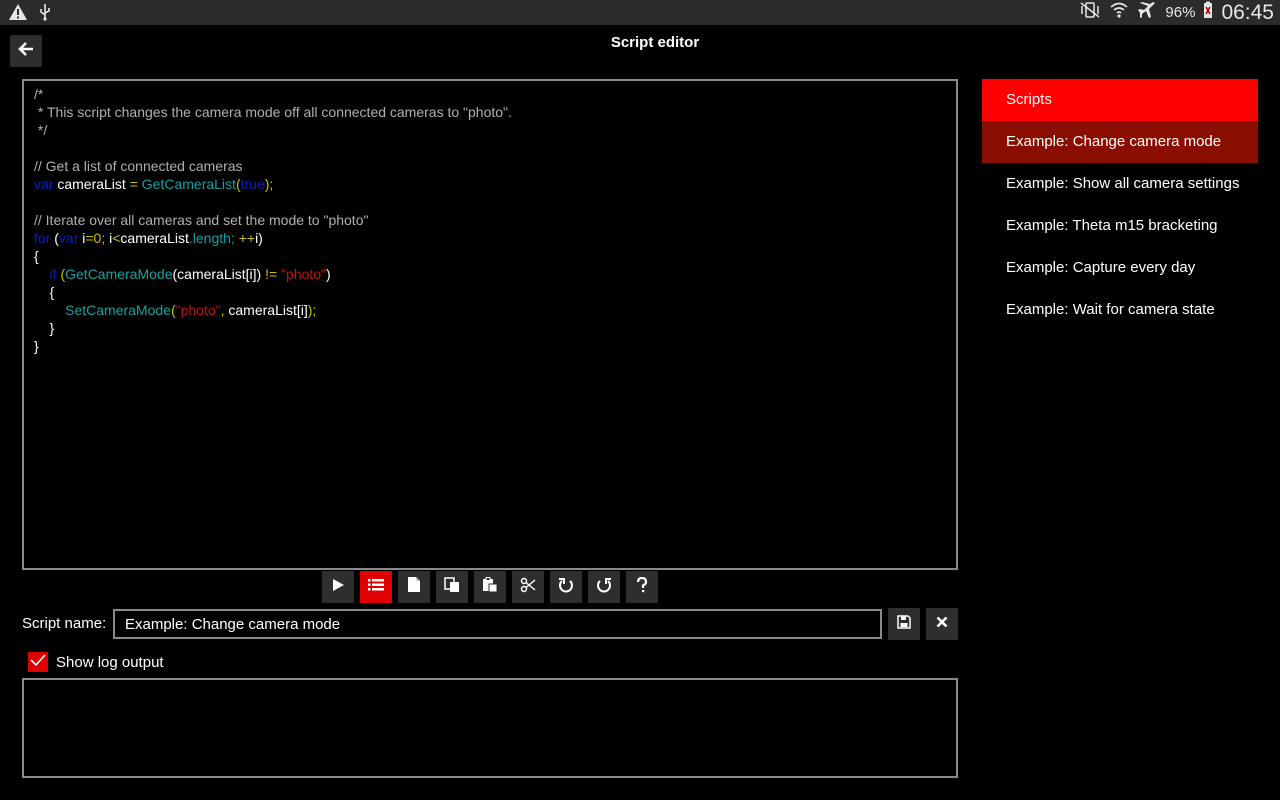  I want to click on close-icon, so click(942, 624).